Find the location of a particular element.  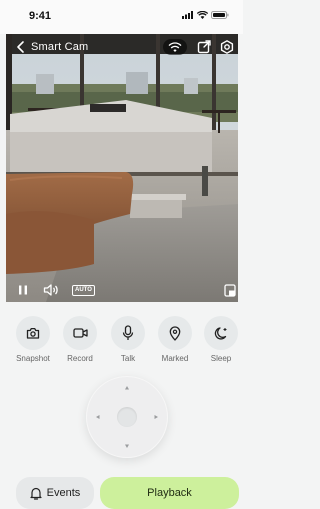

page-title: Smart Cam is located at coordinates (60, 47).